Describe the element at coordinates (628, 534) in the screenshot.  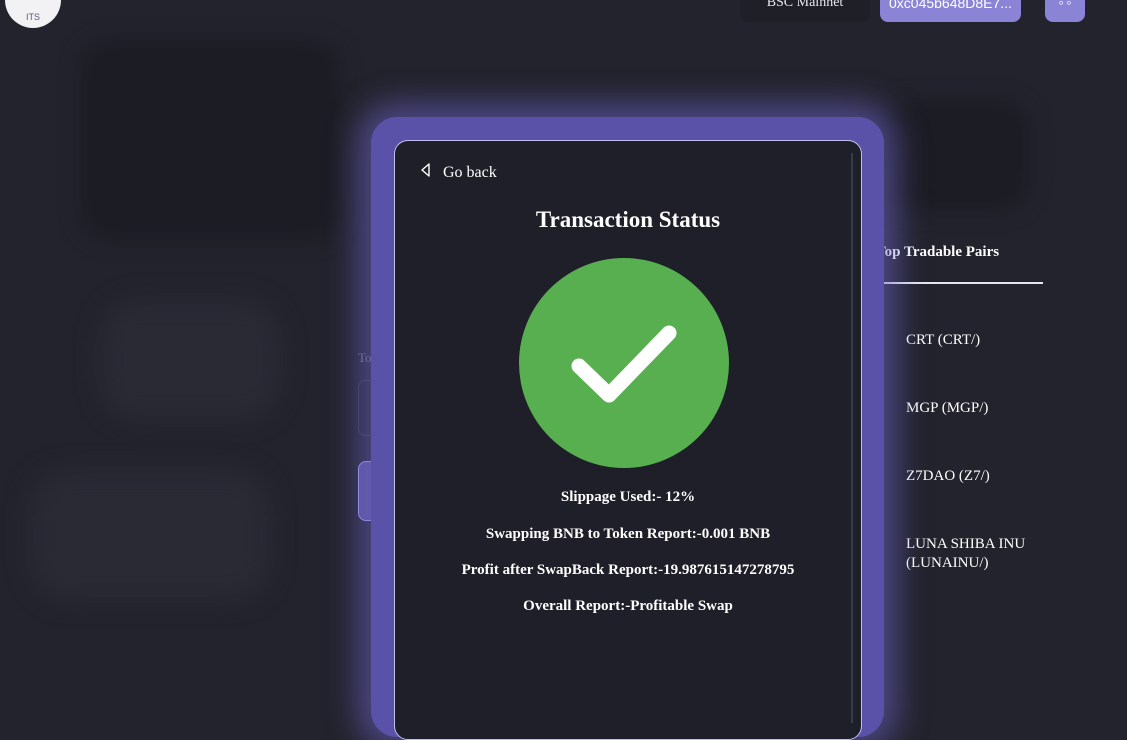
I see `swap-report: Swapping BNB to Token Report:-0.001 BNB` at that location.